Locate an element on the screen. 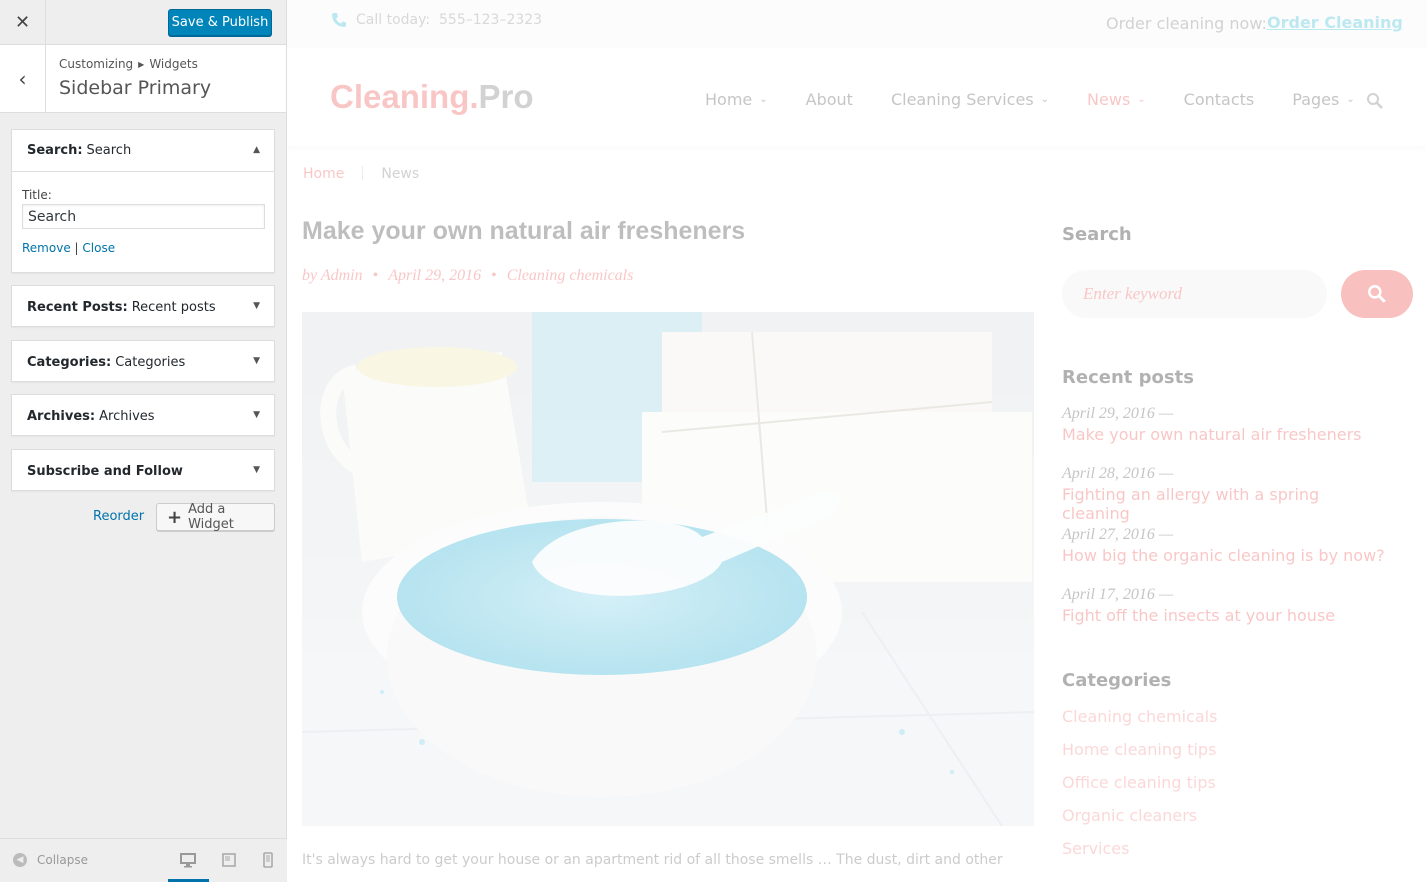 The height and width of the screenshot is (882, 1427). sidebar-search-button is located at coordinates (1377, 294).